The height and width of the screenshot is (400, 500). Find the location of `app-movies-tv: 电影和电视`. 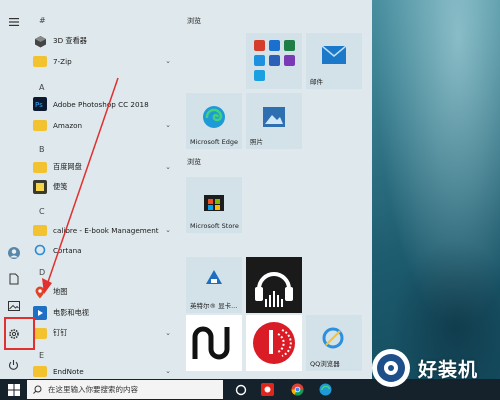

app-movies-tv: 电影和电视 is located at coordinates (106, 313).